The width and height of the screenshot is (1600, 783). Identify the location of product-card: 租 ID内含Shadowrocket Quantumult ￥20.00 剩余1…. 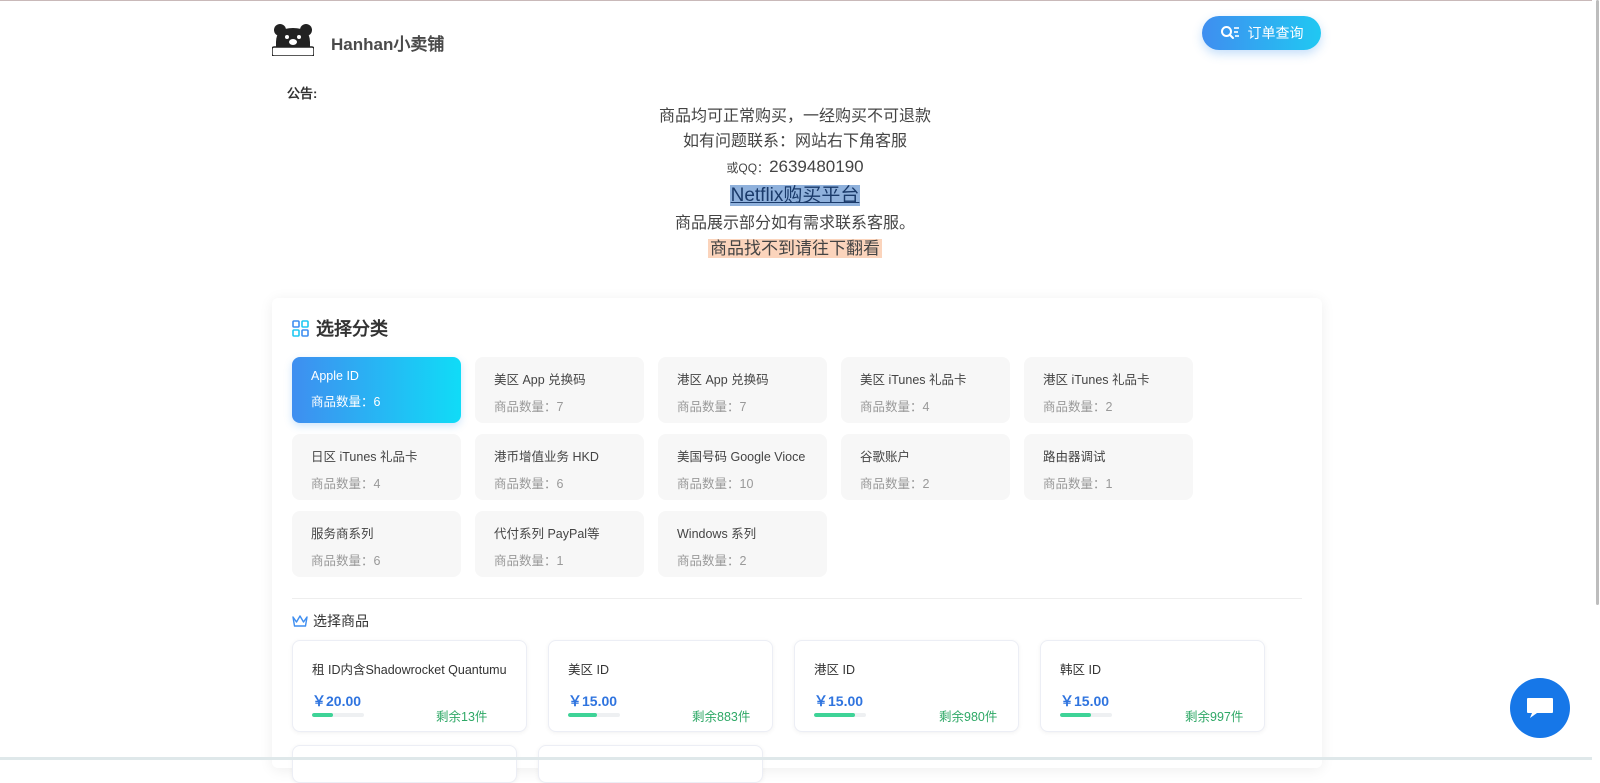
(409, 686).